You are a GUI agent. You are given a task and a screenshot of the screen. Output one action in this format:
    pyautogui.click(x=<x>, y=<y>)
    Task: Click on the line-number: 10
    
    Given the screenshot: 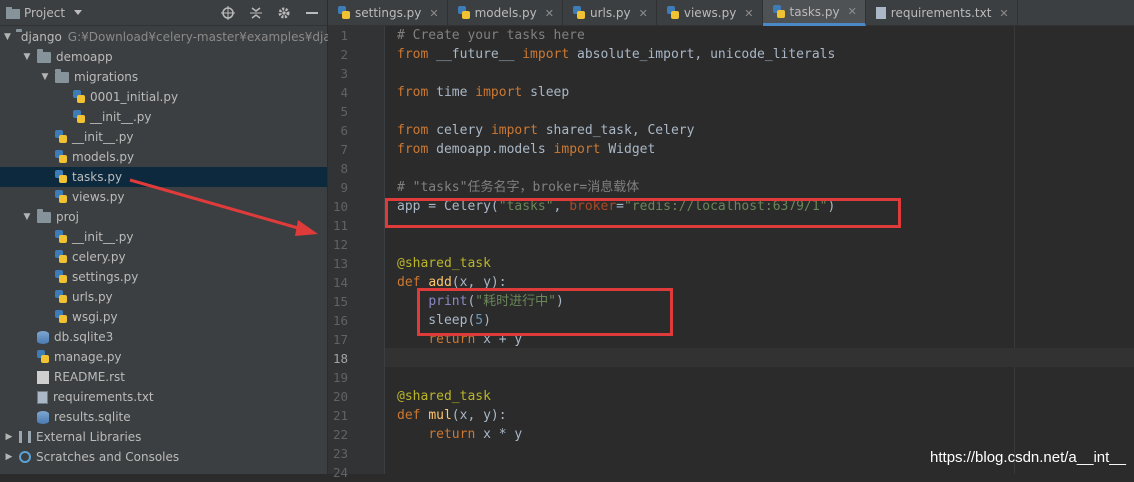 What is the action you would take?
    pyautogui.click(x=338, y=206)
    